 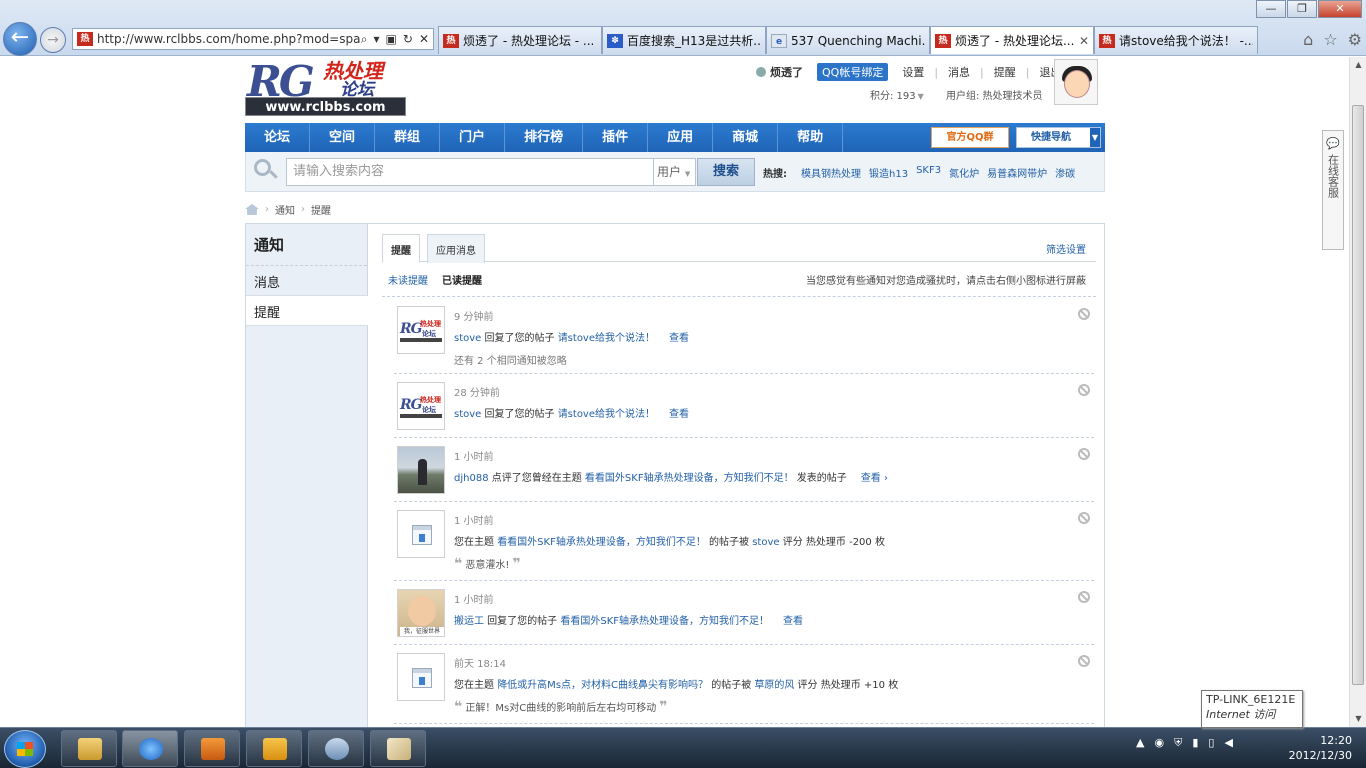 What do you see at coordinates (1066, 248) in the screenshot?
I see `filter-settings-link: 筛选设置` at bounding box center [1066, 248].